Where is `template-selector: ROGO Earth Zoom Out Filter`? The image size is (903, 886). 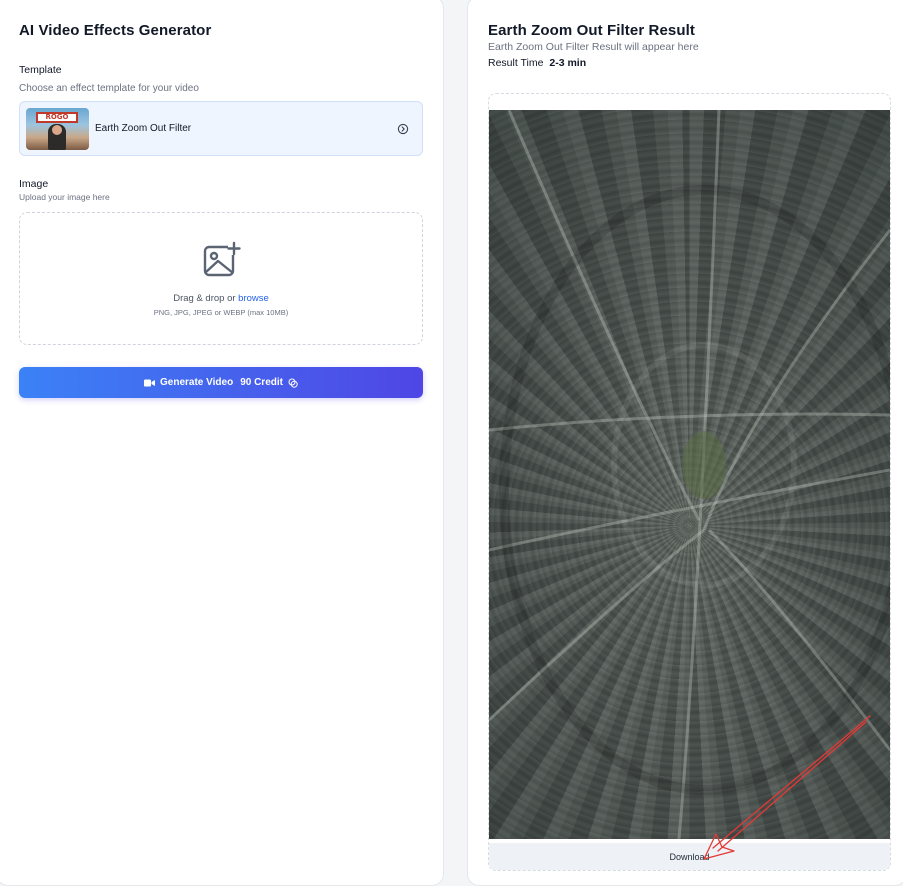 template-selector: ROGO Earth Zoom Out Filter is located at coordinates (221, 128).